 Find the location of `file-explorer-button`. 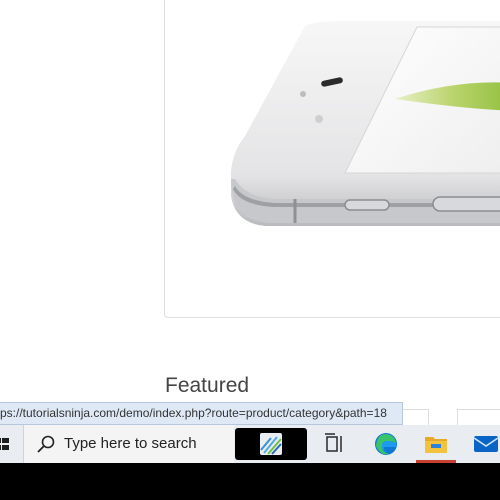

file-explorer-button is located at coordinates (436, 444).